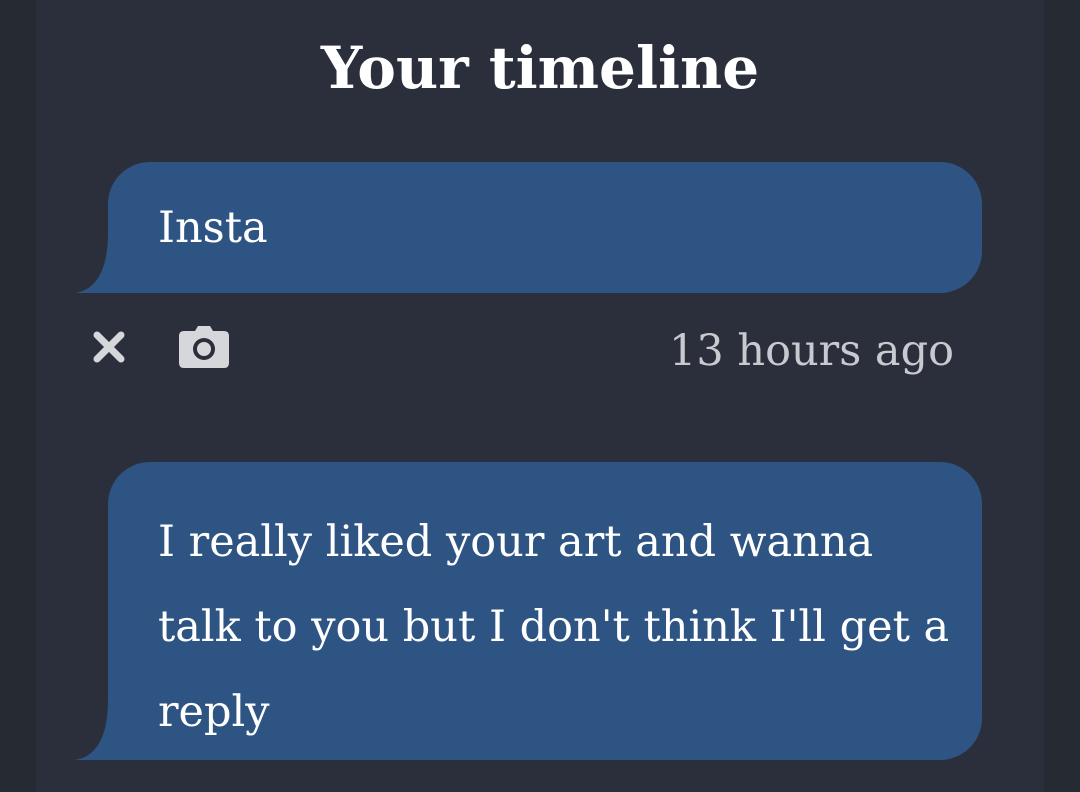  What do you see at coordinates (540, 68) in the screenshot?
I see `page-title: Your timeline` at bounding box center [540, 68].